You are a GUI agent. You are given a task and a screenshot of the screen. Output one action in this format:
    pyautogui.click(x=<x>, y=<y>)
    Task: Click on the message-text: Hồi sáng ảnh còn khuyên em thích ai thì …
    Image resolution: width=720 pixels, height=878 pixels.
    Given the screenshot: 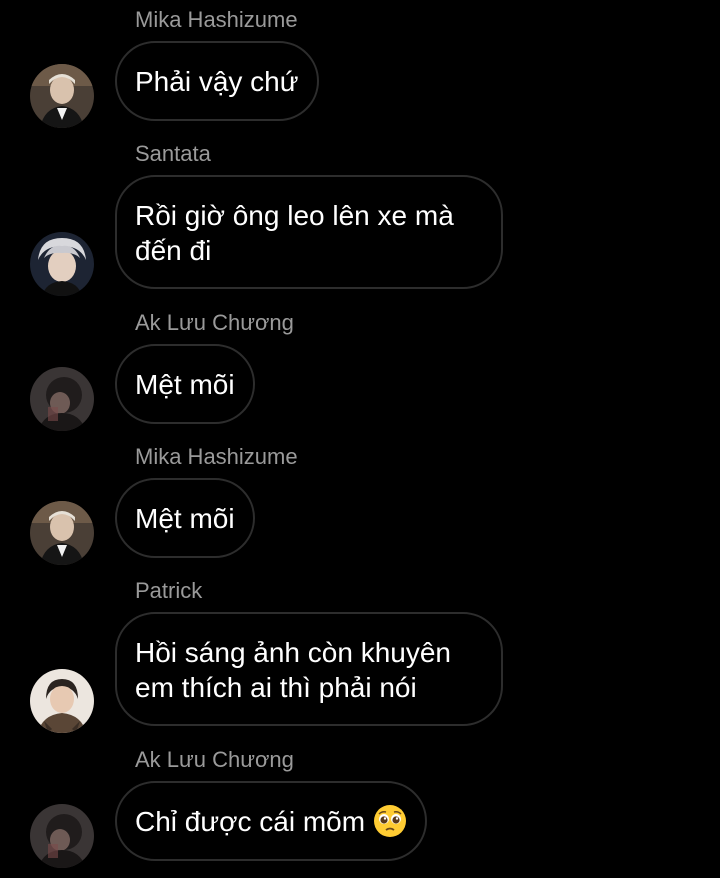 What is the action you would take?
    pyautogui.click(x=293, y=670)
    